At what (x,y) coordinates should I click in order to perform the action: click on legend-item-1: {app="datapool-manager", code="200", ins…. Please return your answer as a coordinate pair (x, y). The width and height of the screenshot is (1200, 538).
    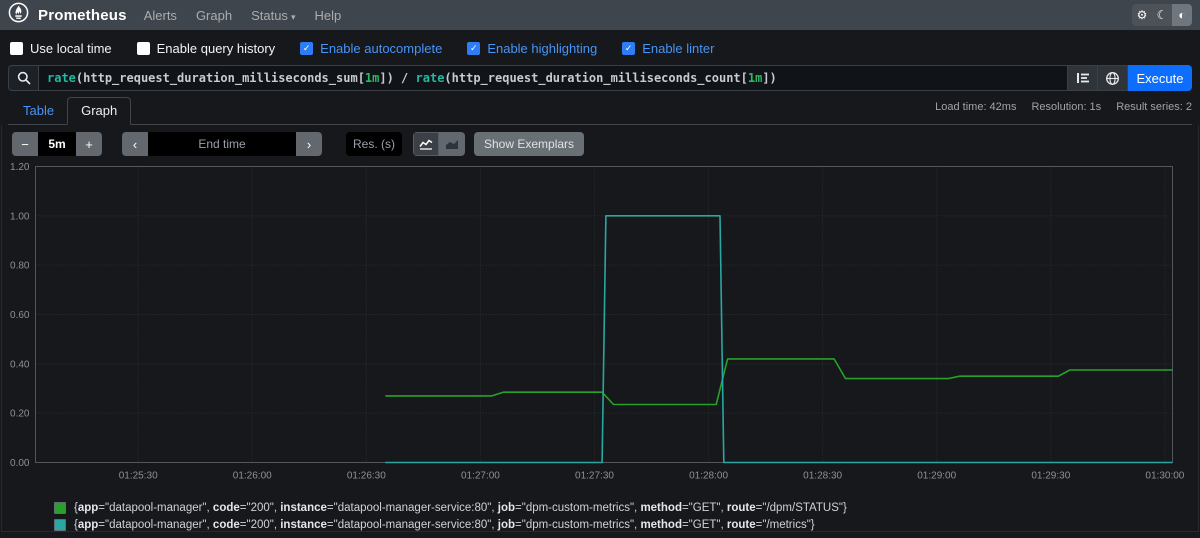
    Looking at the image, I should click on (622, 524).